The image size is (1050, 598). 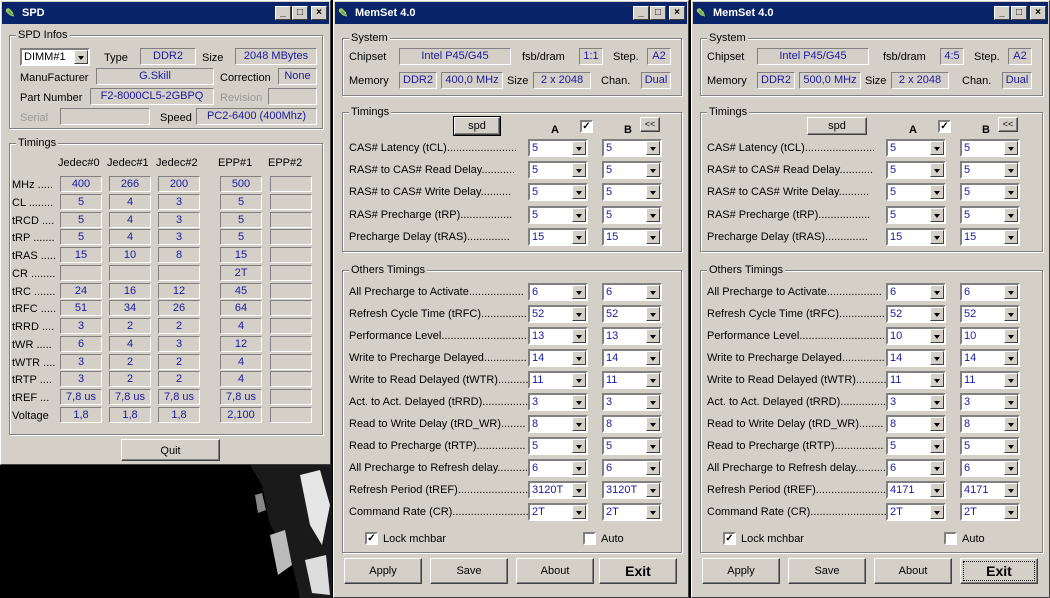 I want to click on other-timing-b-select: 11, so click(x=632, y=379).